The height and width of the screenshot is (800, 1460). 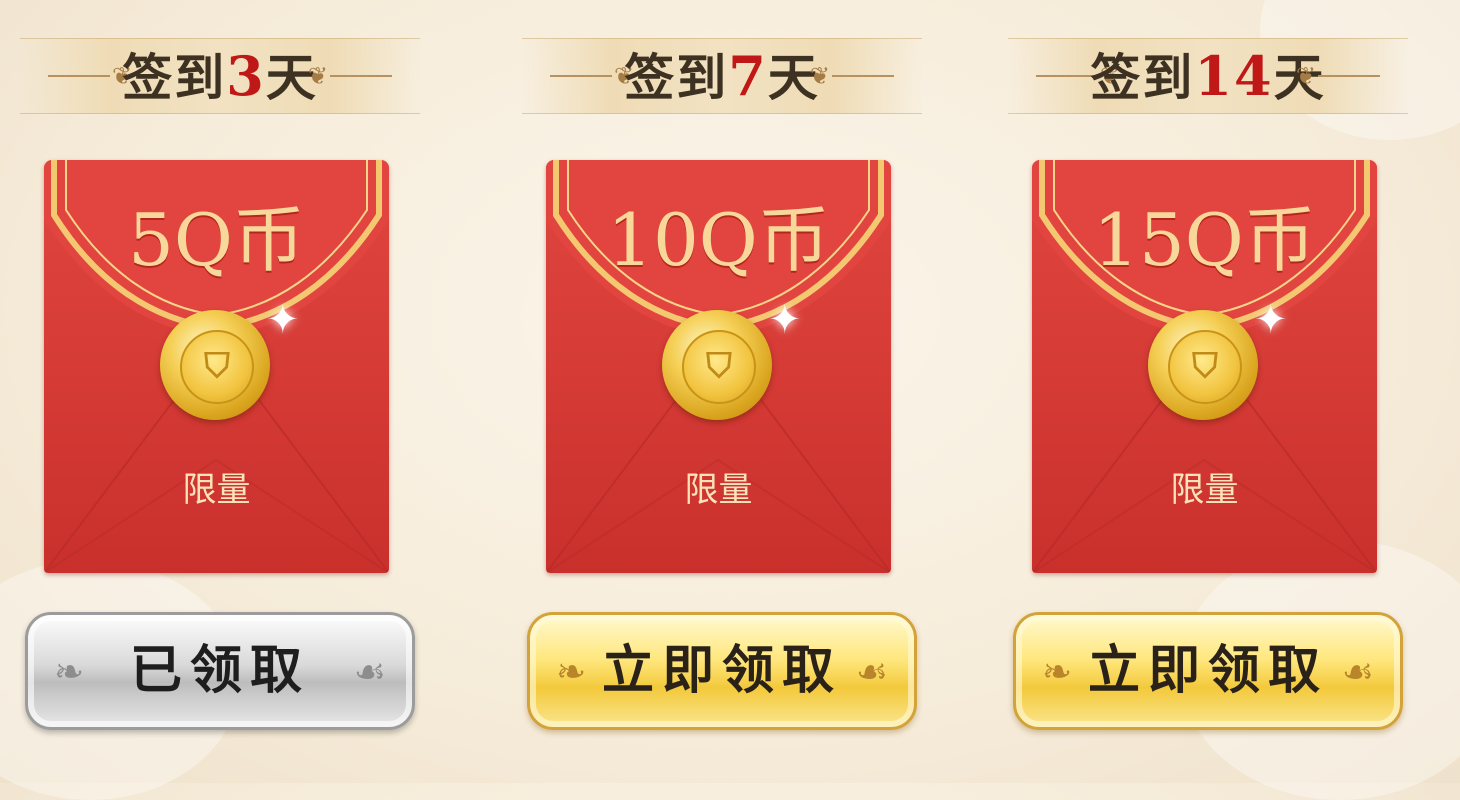 What do you see at coordinates (216, 240) in the screenshot?
I see `reward-amount: 5Q币` at bounding box center [216, 240].